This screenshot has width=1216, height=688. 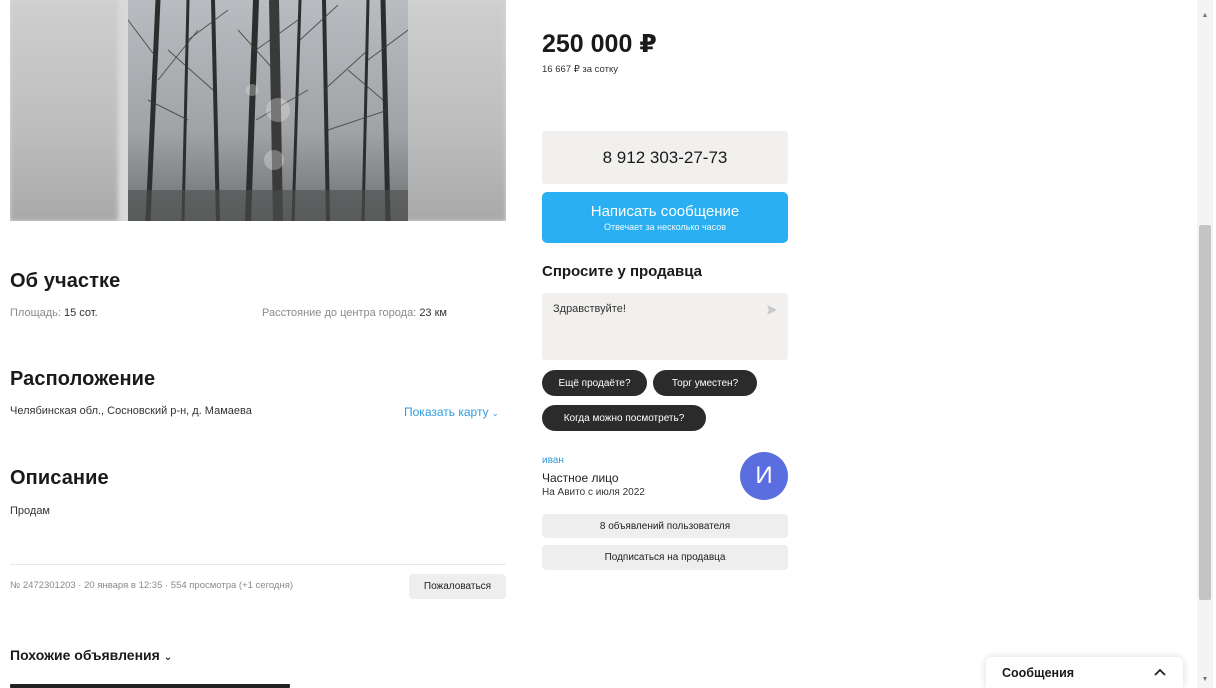 What do you see at coordinates (665, 326) in the screenshot?
I see `ask-seller-input: Здравствуйте!` at bounding box center [665, 326].